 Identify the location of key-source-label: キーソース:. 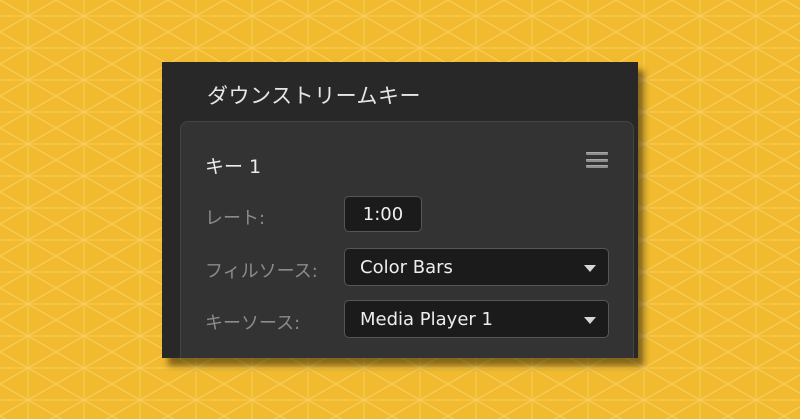
(253, 323).